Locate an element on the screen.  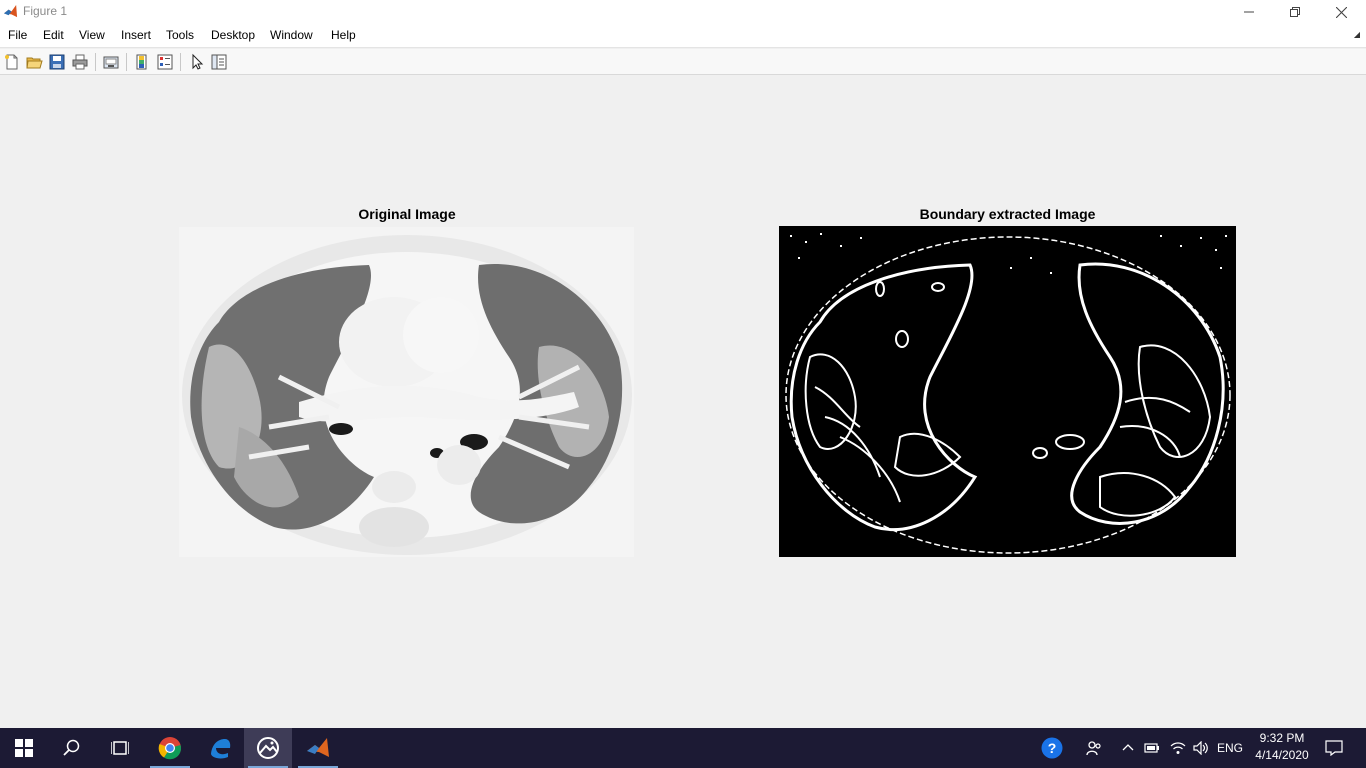
language-indicator: ENG is located at coordinates (1230, 748).